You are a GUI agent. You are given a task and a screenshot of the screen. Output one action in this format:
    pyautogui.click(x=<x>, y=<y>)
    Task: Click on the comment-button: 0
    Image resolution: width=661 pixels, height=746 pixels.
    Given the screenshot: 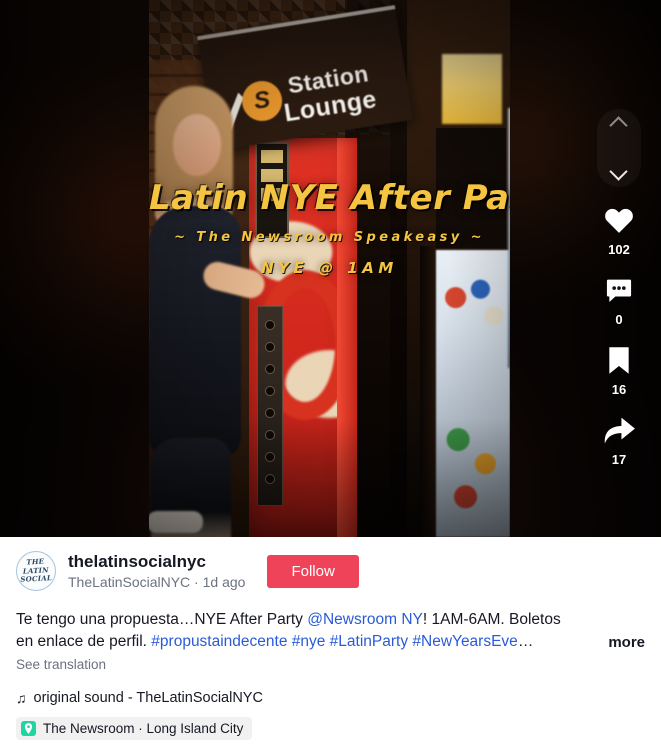 What is the action you would take?
    pyautogui.click(x=619, y=300)
    